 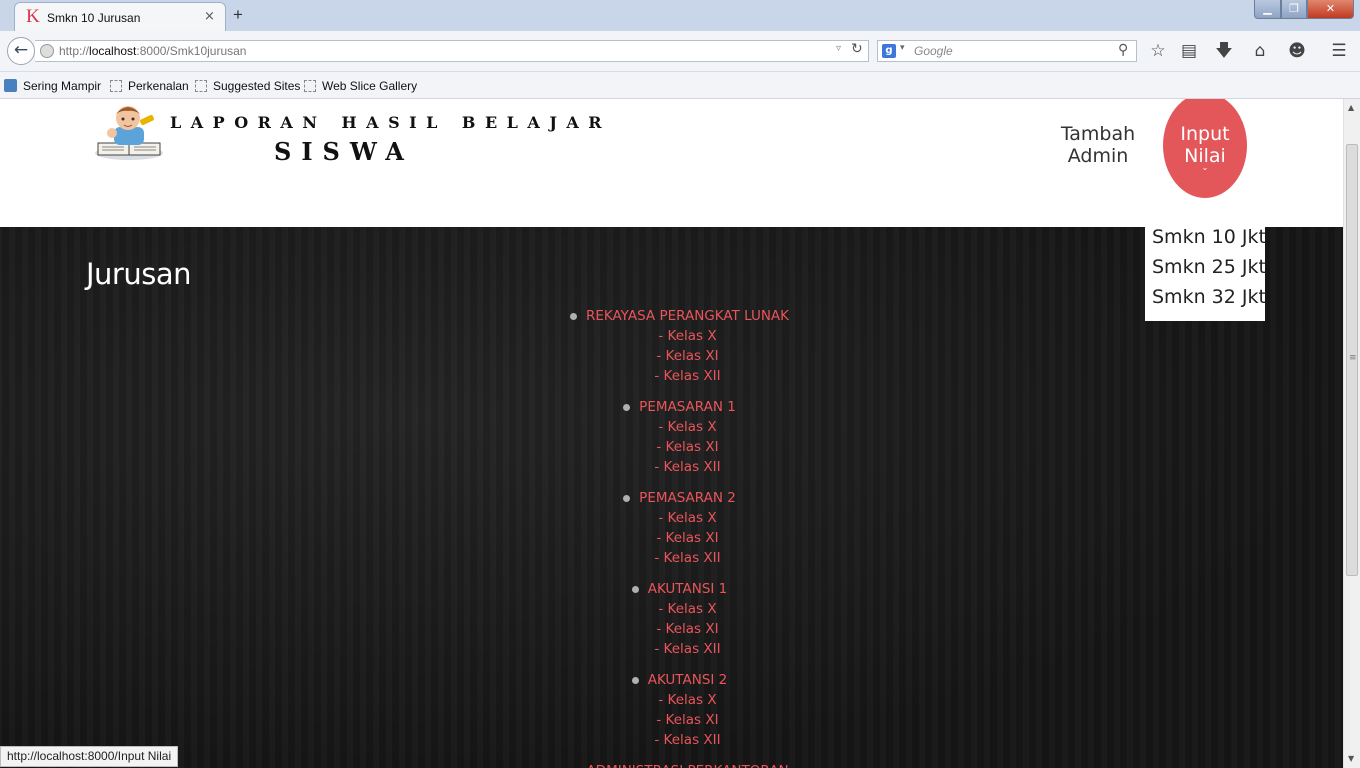 I want to click on page-title: Jurusan, so click(x=139, y=274).